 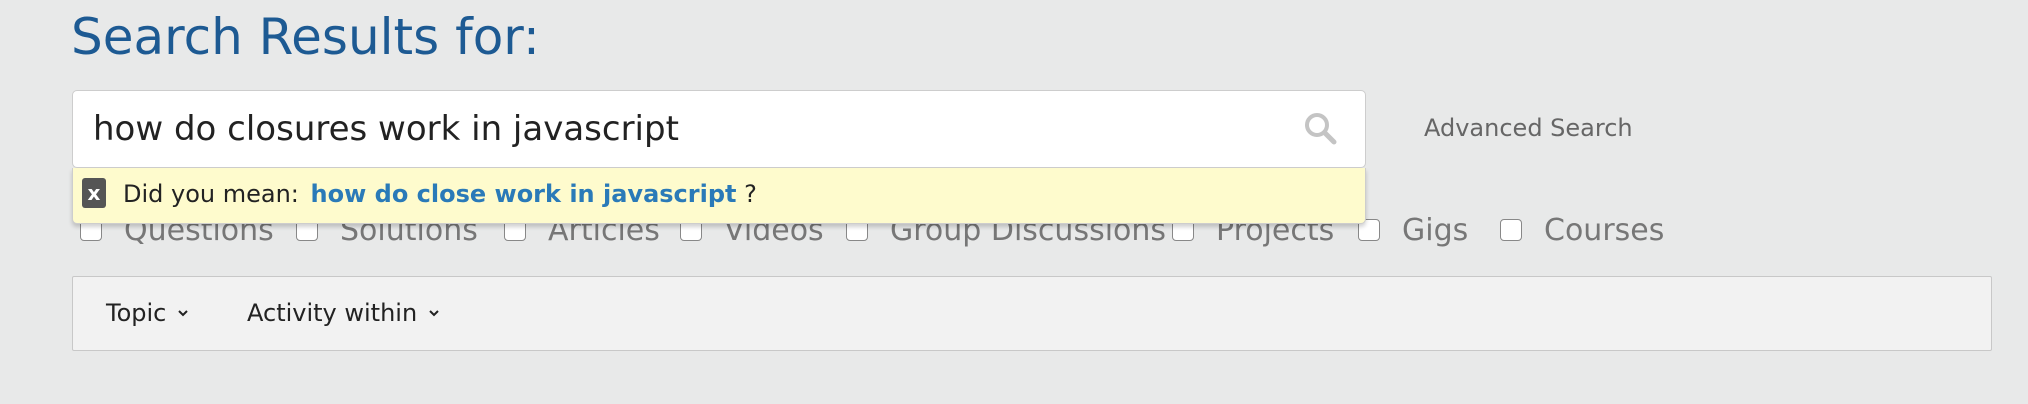 I want to click on suggestion-suffix: ?, so click(x=750, y=194).